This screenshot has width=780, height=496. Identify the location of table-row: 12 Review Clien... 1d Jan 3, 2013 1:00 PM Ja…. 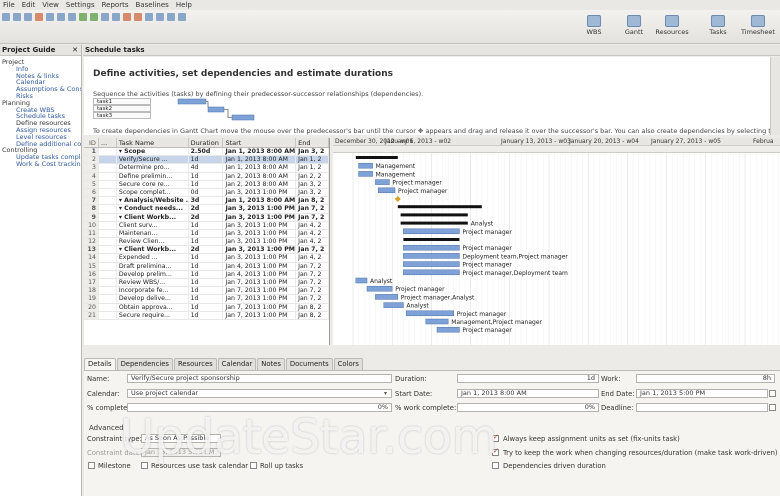
(206, 242).